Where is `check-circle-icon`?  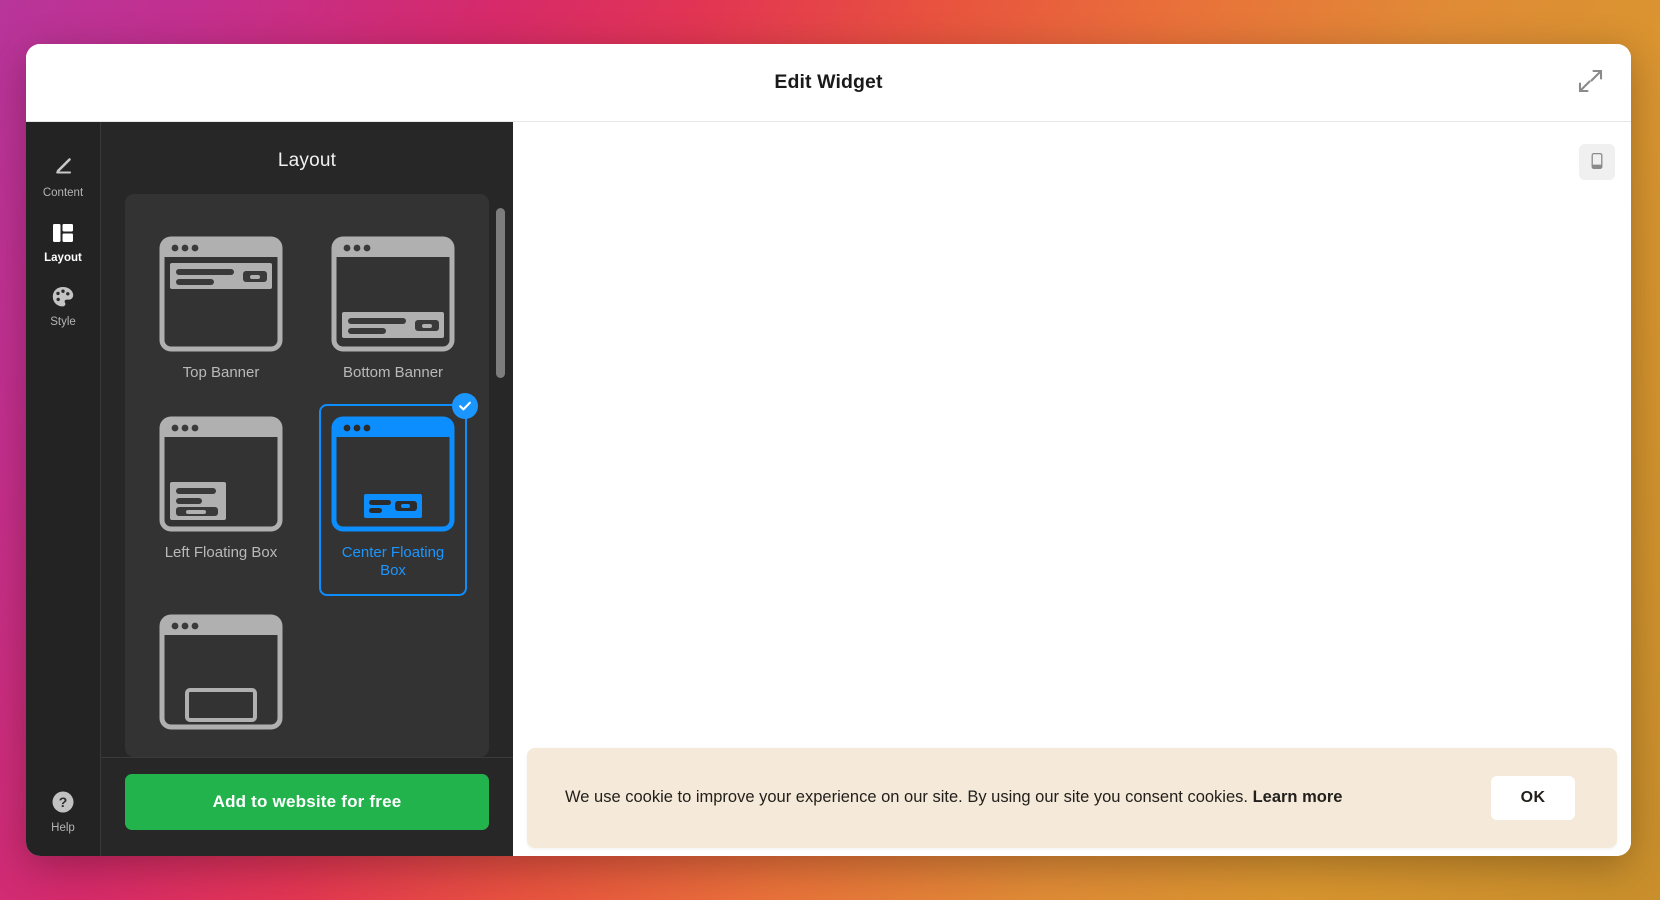 check-circle-icon is located at coordinates (465, 406).